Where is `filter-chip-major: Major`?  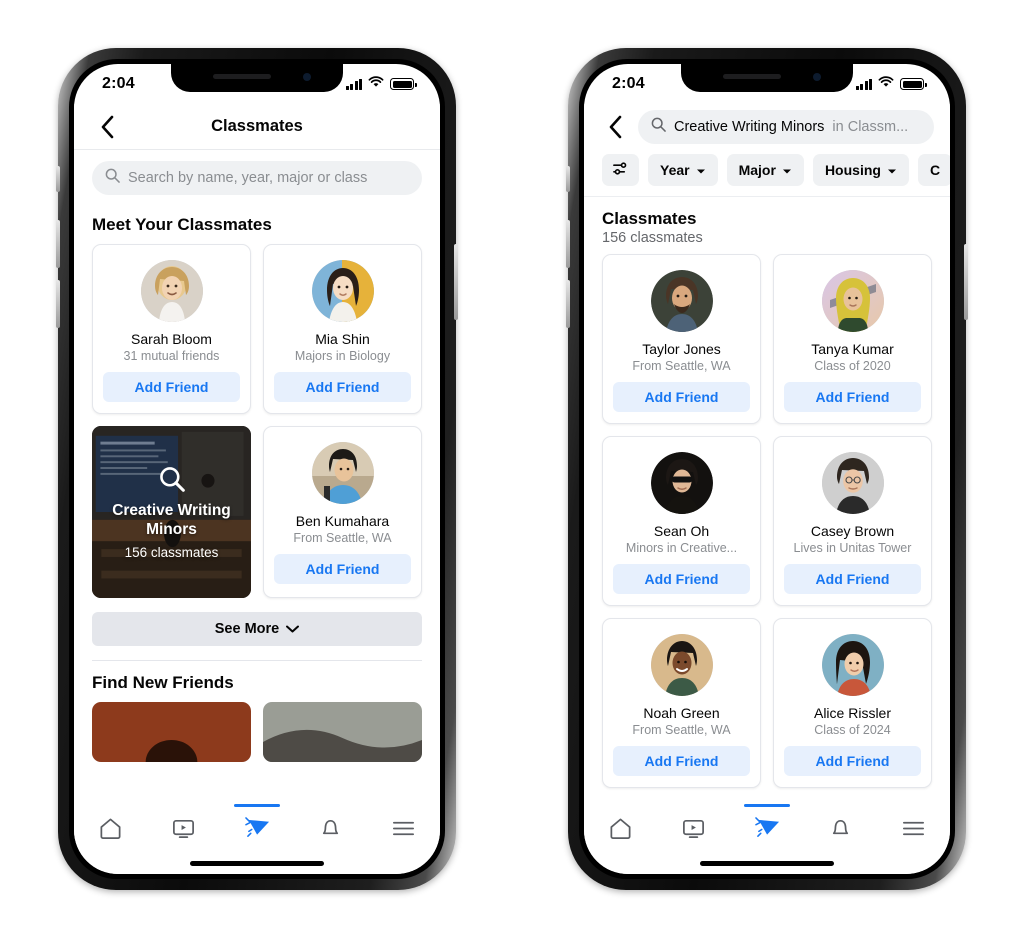
filter-chip-major: Major is located at coordinates (765, 170).